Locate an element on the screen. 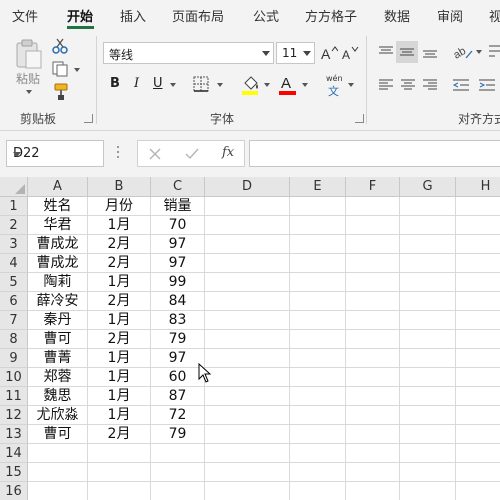 The height and width of the screenshot is (500, 500). grid-cell: 陶莉 is located at coordinates (58, 282).